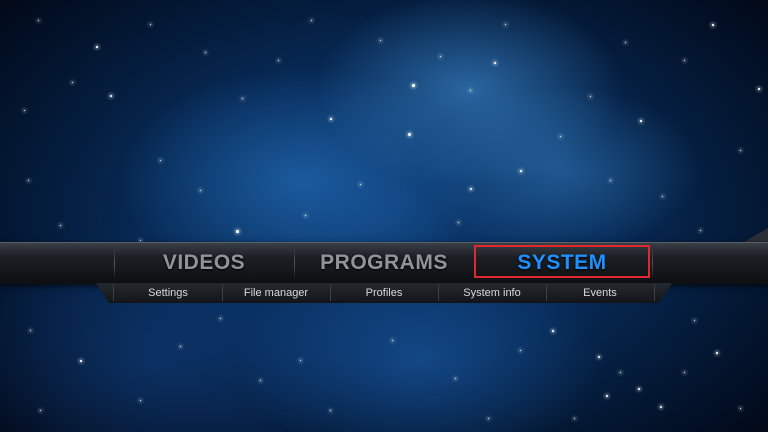  I want to click on submenu-separator, so click(654, 293).